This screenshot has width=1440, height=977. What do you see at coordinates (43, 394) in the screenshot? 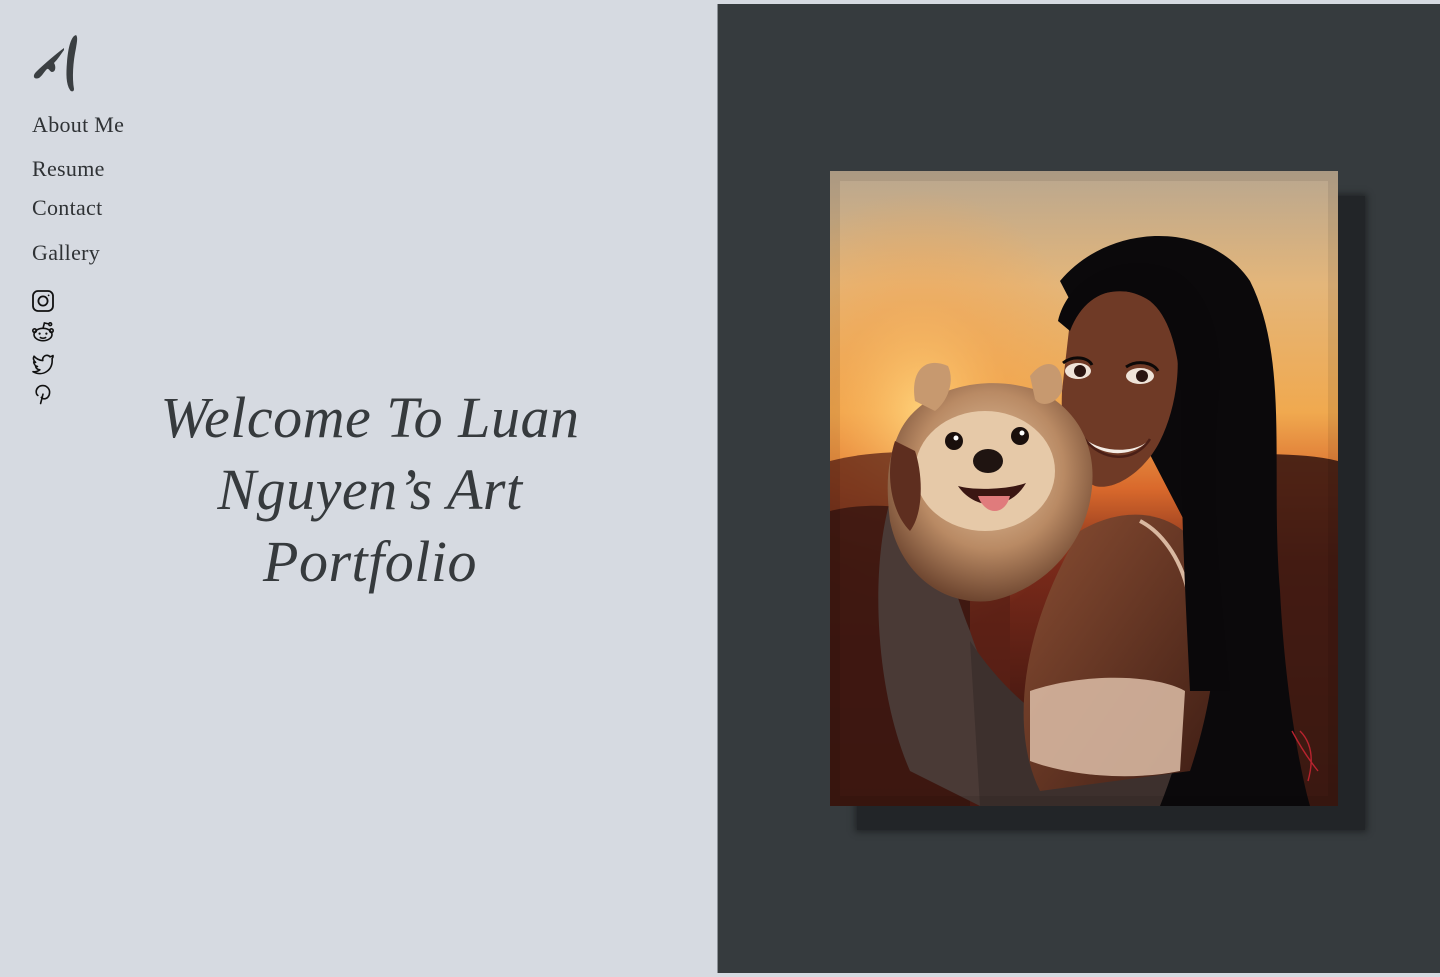
I see `pinterest-icon` at bounding box center [43, 394].